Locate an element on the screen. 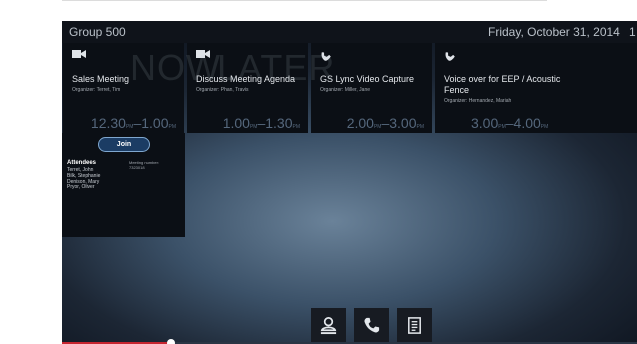 The width and height of the screenshot is (637, 344). current-date: Friday, October 31, 2014 is located at coordinates (554, 32).